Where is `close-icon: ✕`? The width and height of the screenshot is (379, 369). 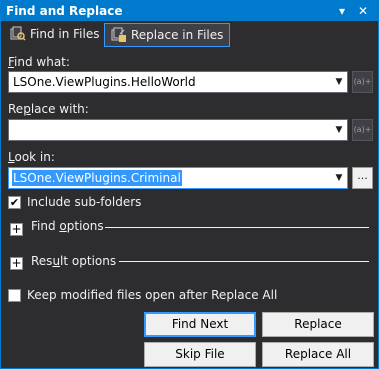 close-icon: ✕ is located at coordinates (363, 11).